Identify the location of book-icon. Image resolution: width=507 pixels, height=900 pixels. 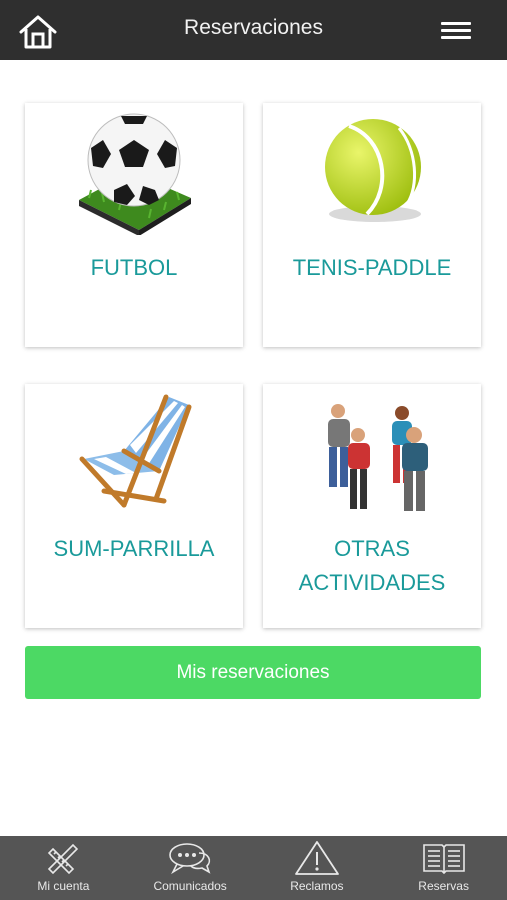
(444, 858).